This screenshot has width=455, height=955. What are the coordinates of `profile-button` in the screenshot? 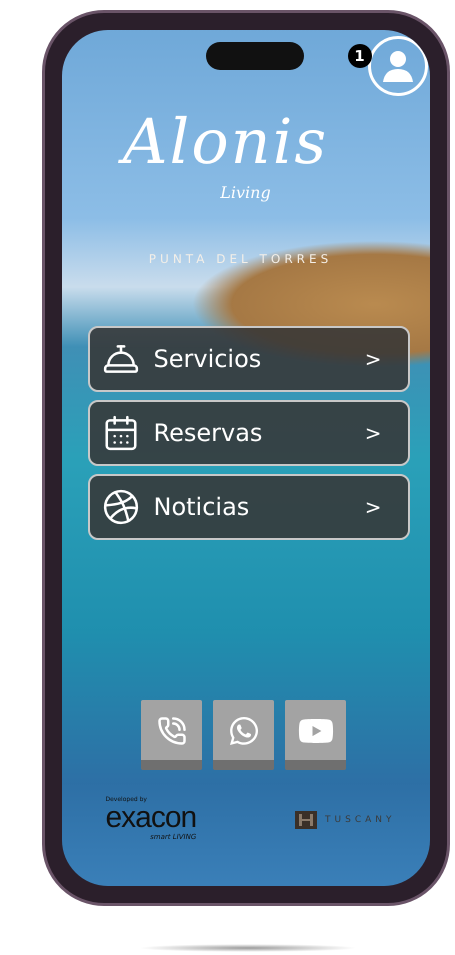 It's located at (398, 66).